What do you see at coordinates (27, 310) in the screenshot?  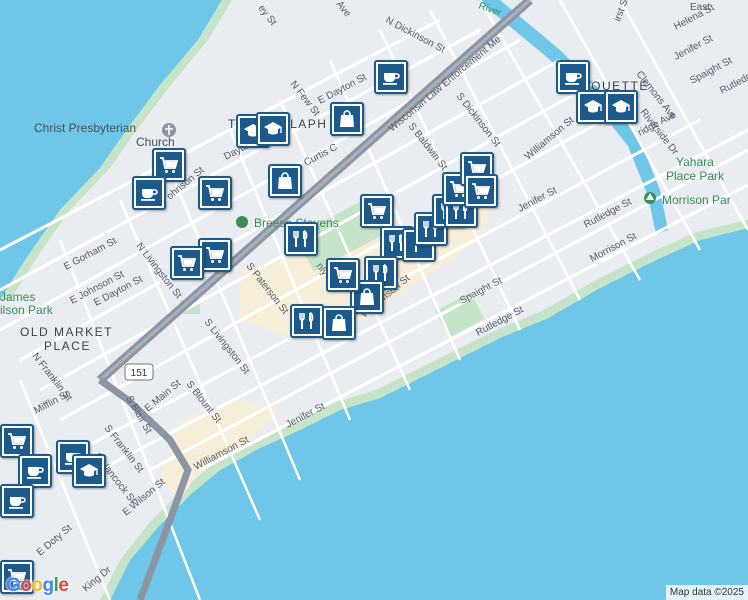 I see `james-park-label-line2: ilson Park` at bounding box center [27, 310].